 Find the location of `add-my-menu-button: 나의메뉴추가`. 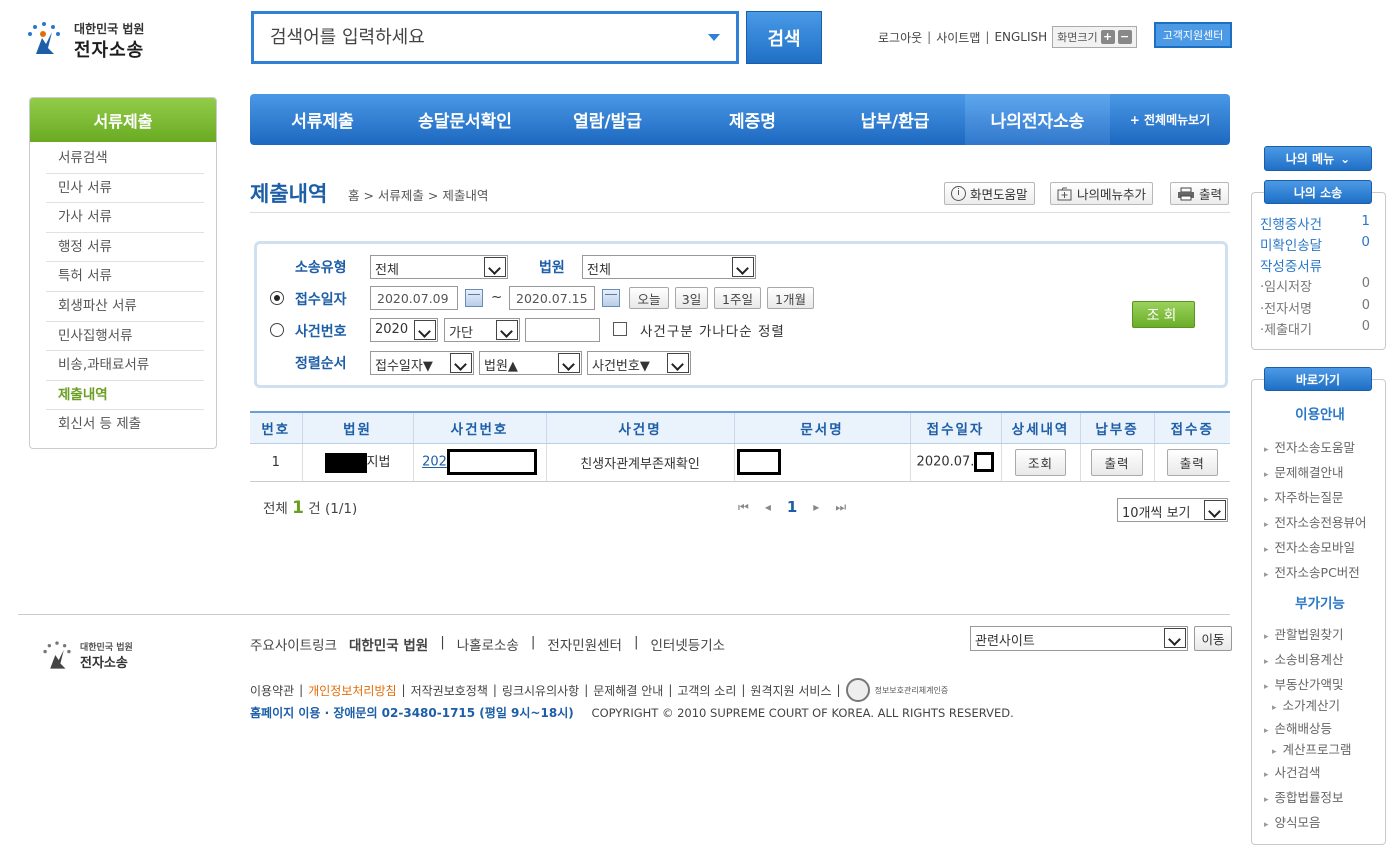

add-my-menu-button: 나의메뉴추가 is located at coordinates (1102, 193).